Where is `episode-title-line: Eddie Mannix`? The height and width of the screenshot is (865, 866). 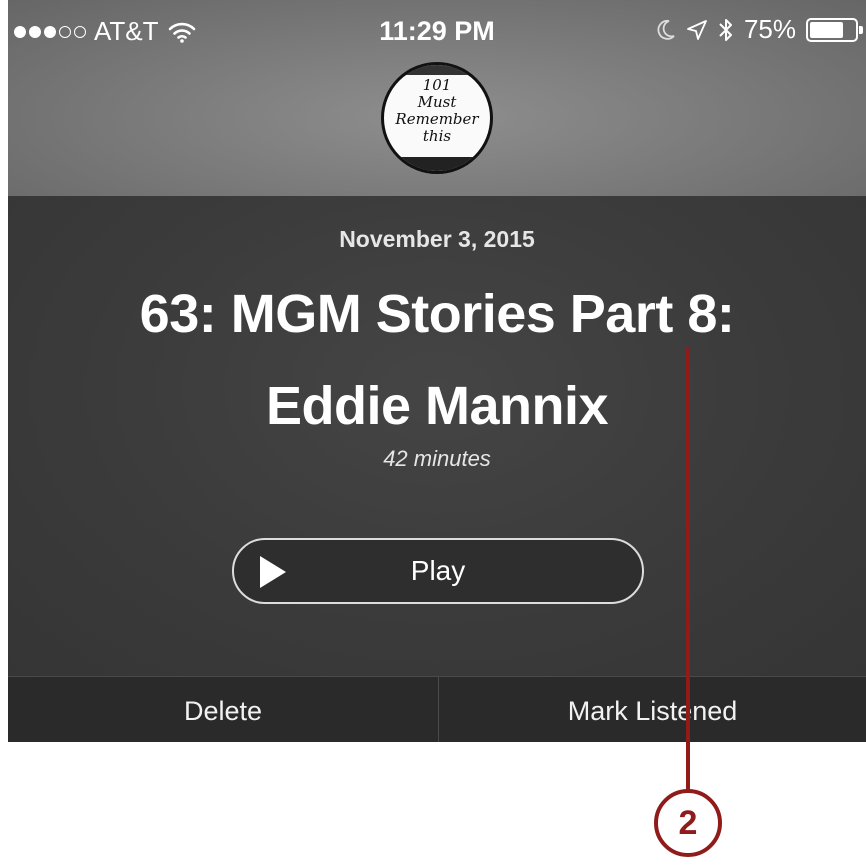
episode-title-line: Eddie Mannix is located at coordinates (437, 406).